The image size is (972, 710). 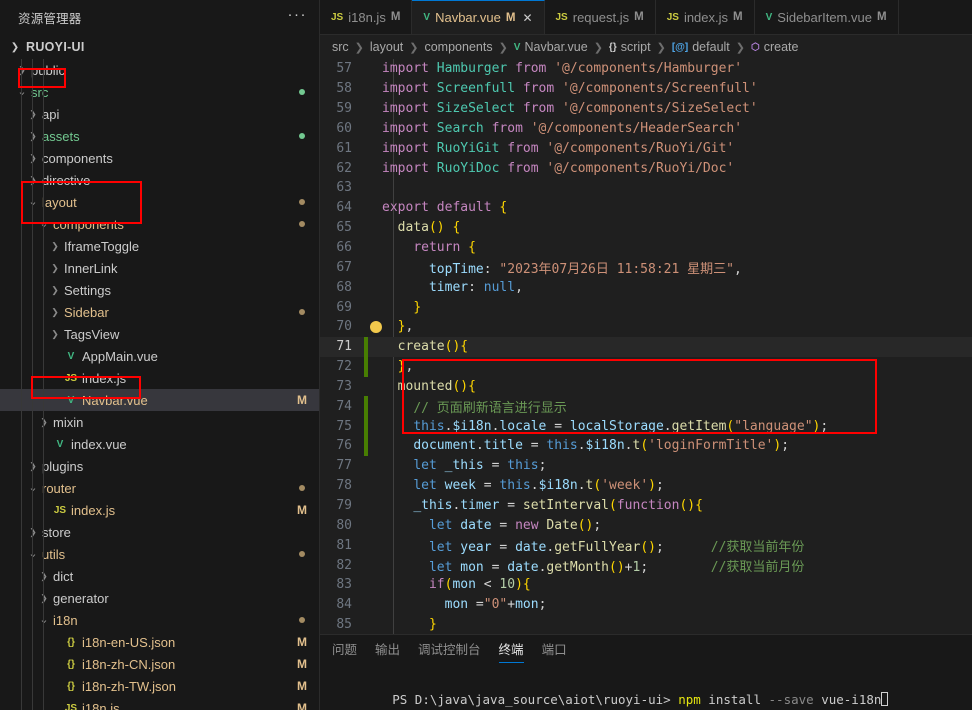 I want to click on tree-item-i18n-en-us-json: {} i18n-en-US.json M, so click(x=159, y=642).